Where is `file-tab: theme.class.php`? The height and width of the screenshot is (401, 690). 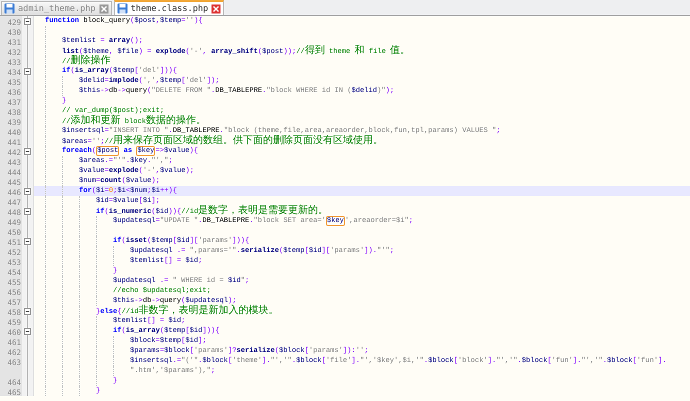
file-tab: theme.class.php is located at coordinates (169, 7).